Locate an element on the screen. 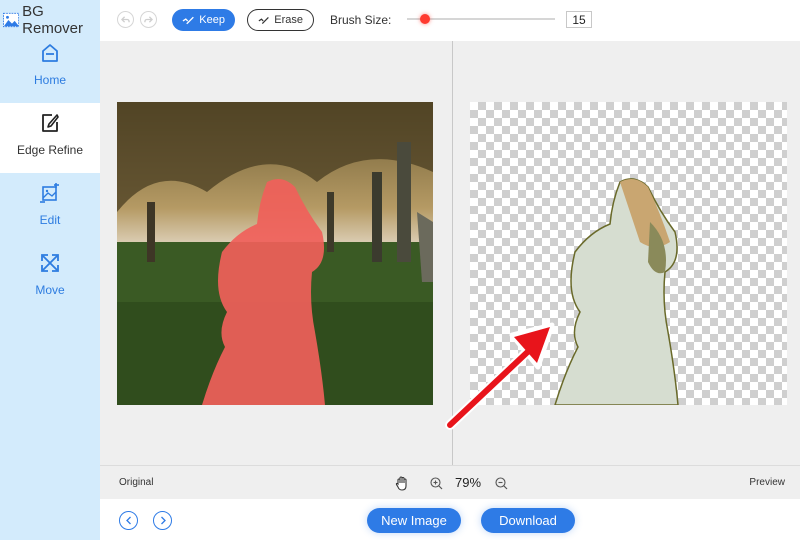  sidebar-item-move: Move is located at coordinates (50, 278).